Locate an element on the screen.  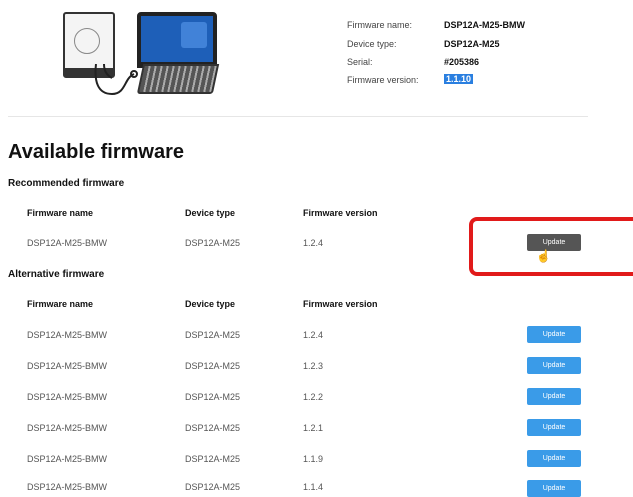
recommended-row-type: DSP12A-M25 is located at coordinates (213, 243).